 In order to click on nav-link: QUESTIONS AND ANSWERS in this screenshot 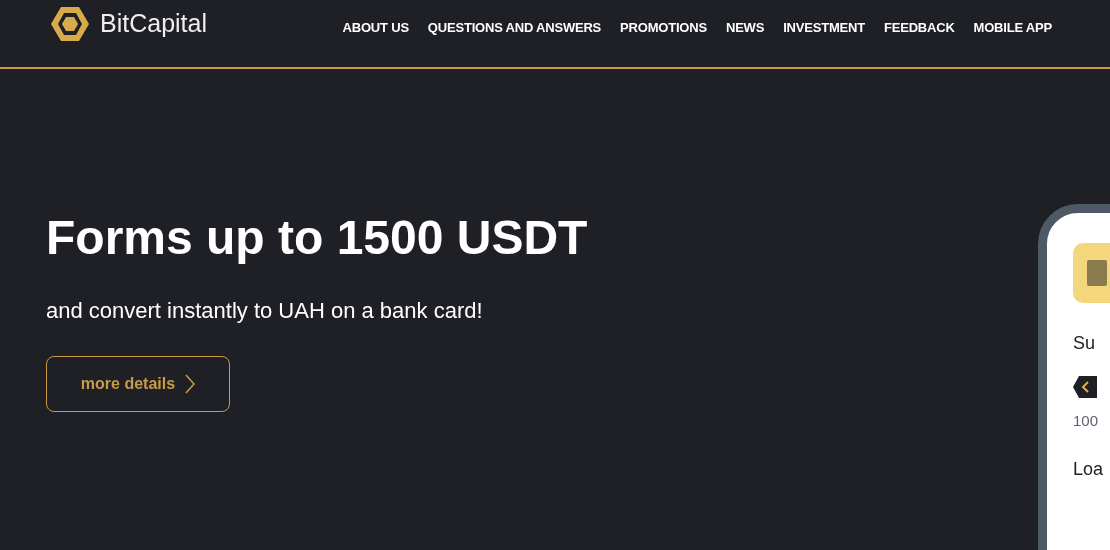, I will do `click(514, 27)`.